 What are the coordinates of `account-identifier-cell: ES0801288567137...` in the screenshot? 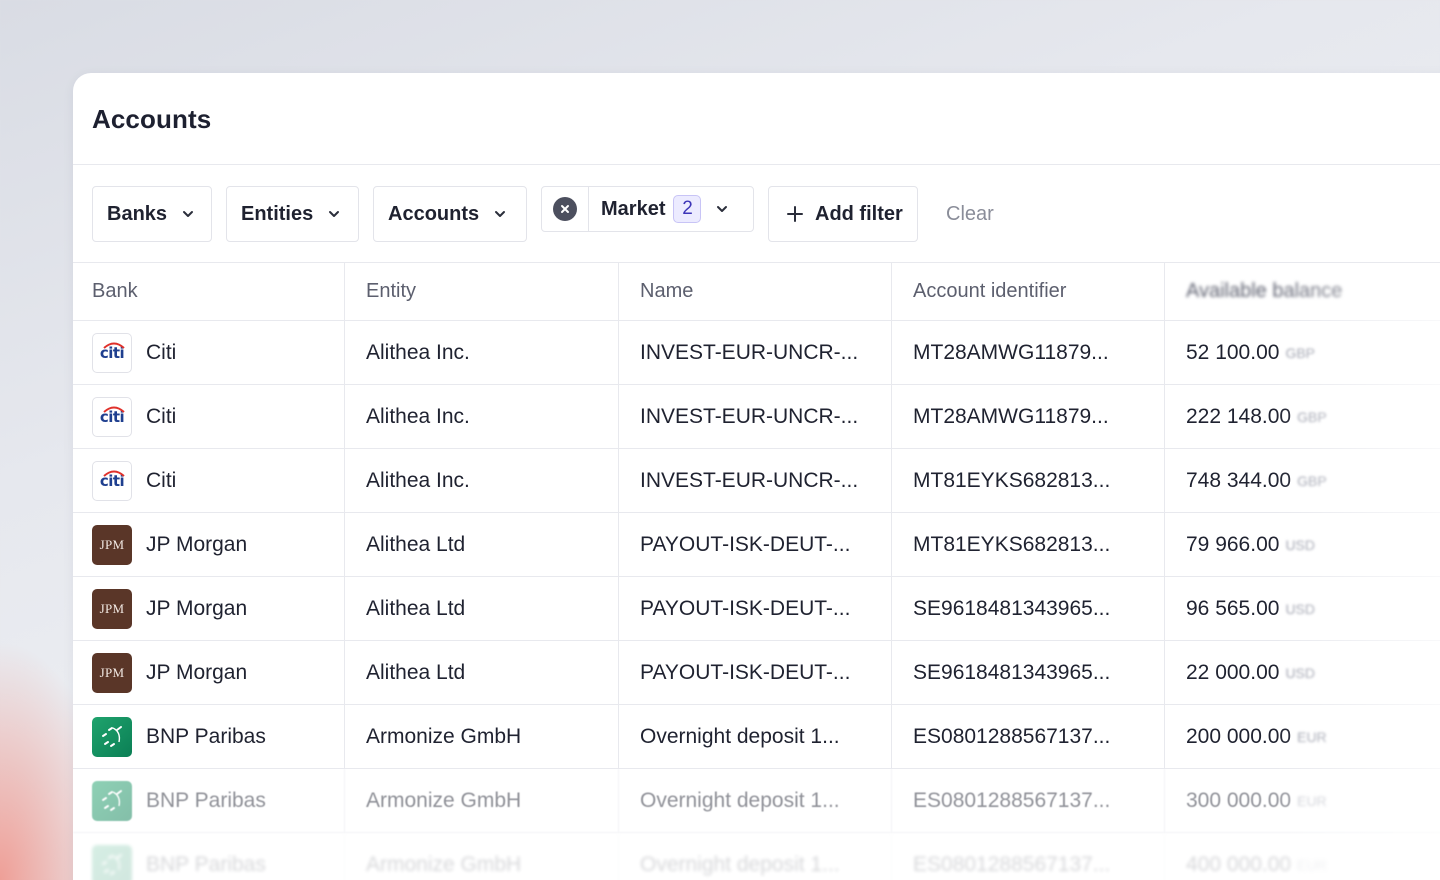 It's located at (1028, 800).